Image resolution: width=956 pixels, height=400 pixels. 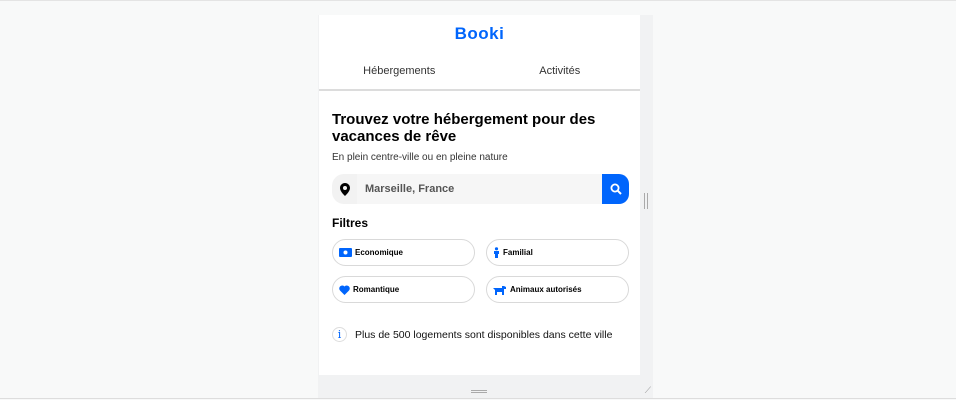 I want to click on search-input, so click(x=479, y=189).